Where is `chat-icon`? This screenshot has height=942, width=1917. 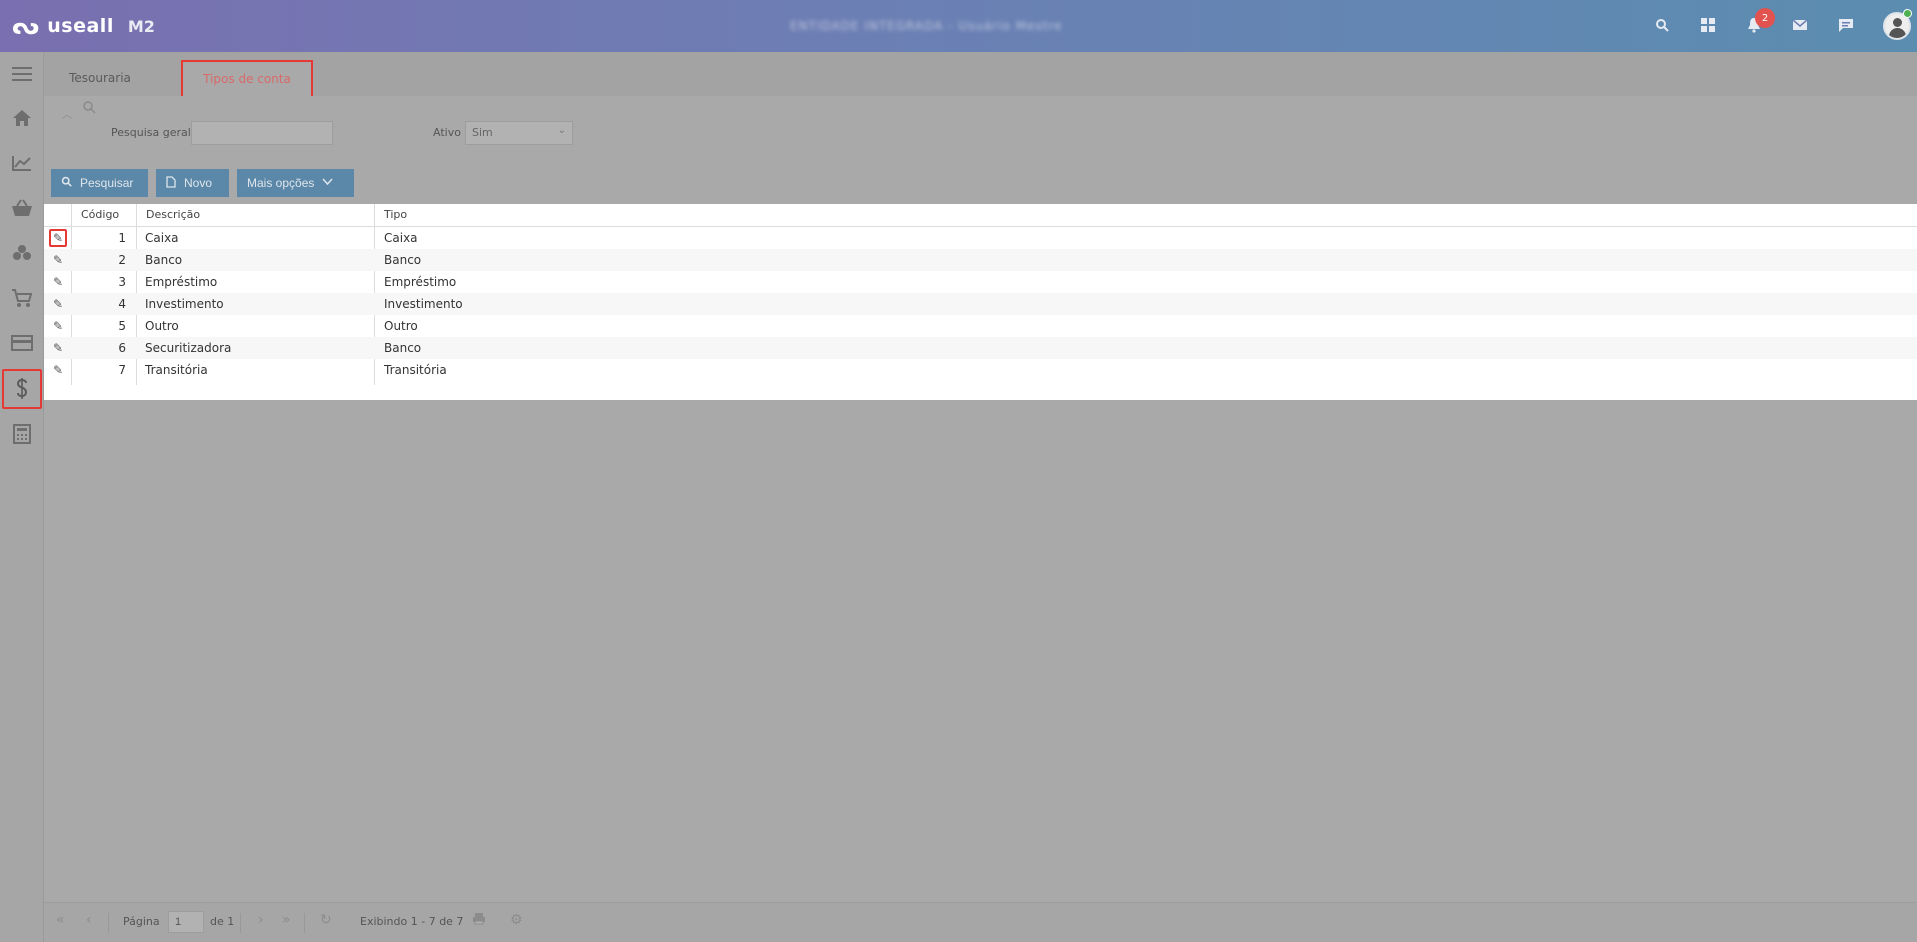
chat-icon is located at coordinates (1846, 25).